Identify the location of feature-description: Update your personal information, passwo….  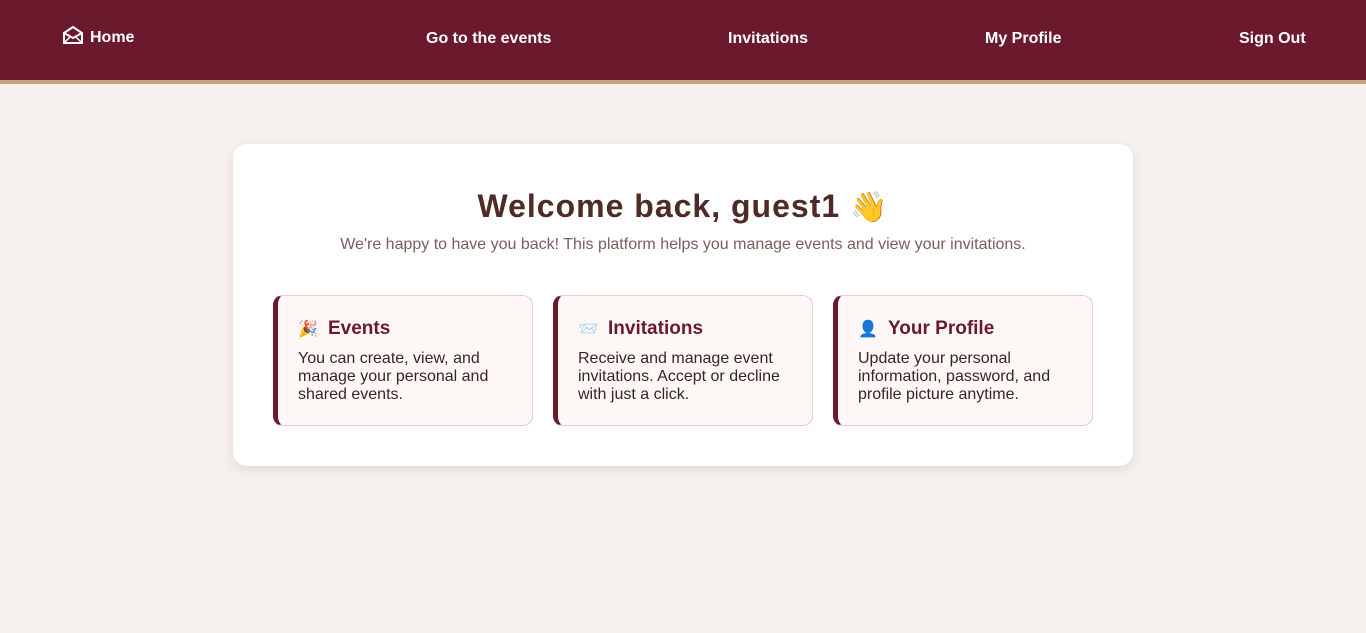
(954, 376).